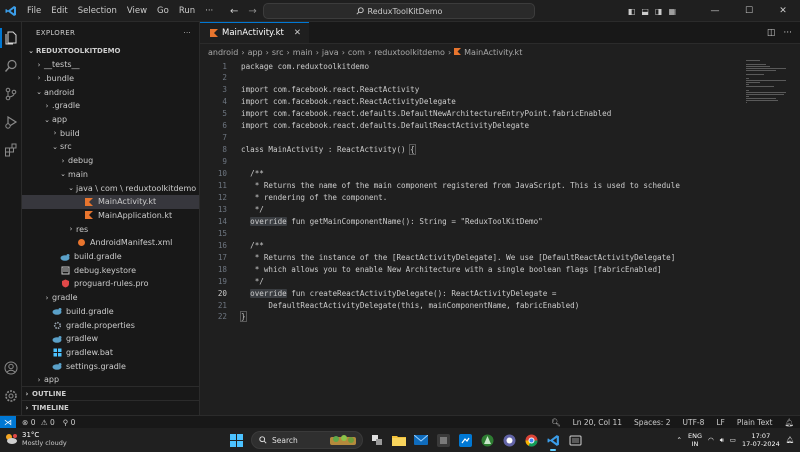 The width and height of the screenshot is (800, 452). What do you see at coordinates (766, 81) in the screenshot?
I see `minimap` at bounding box center [766, 81].